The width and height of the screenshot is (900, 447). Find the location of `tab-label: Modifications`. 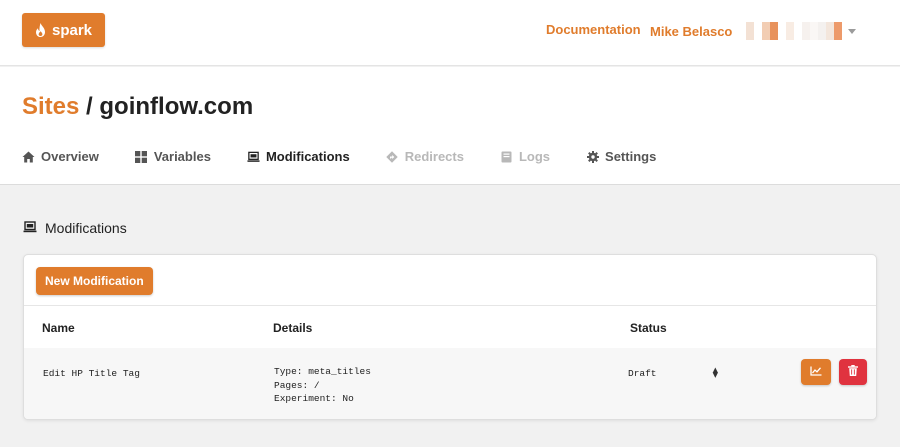

tab-label: Modifications is located at coordinates (307, 156).